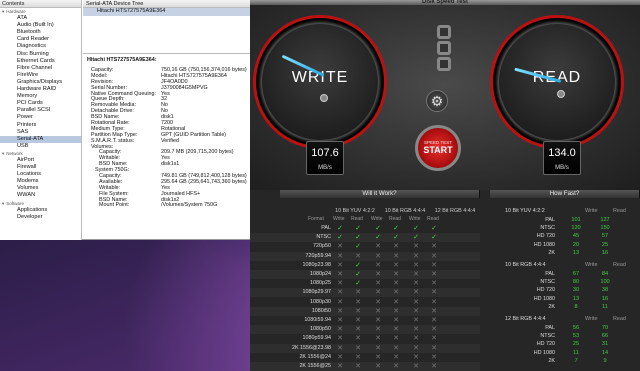  What do you see at coordinates (576, 336) in the screenshot?
I see `write-fps: 53` at bounding box center [576, 336].